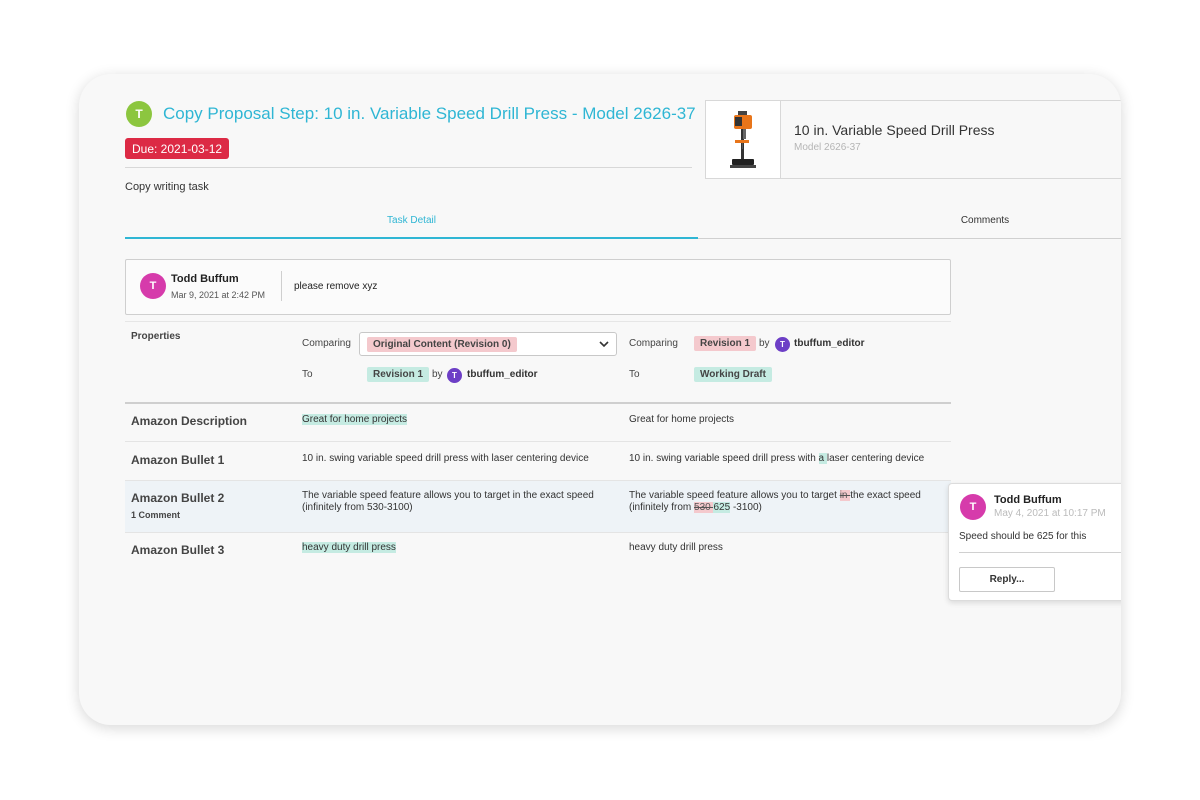  Describe the element at coordinates (827, 147) in the screenshot. I see `product-model: Model 2626-37` at that location.